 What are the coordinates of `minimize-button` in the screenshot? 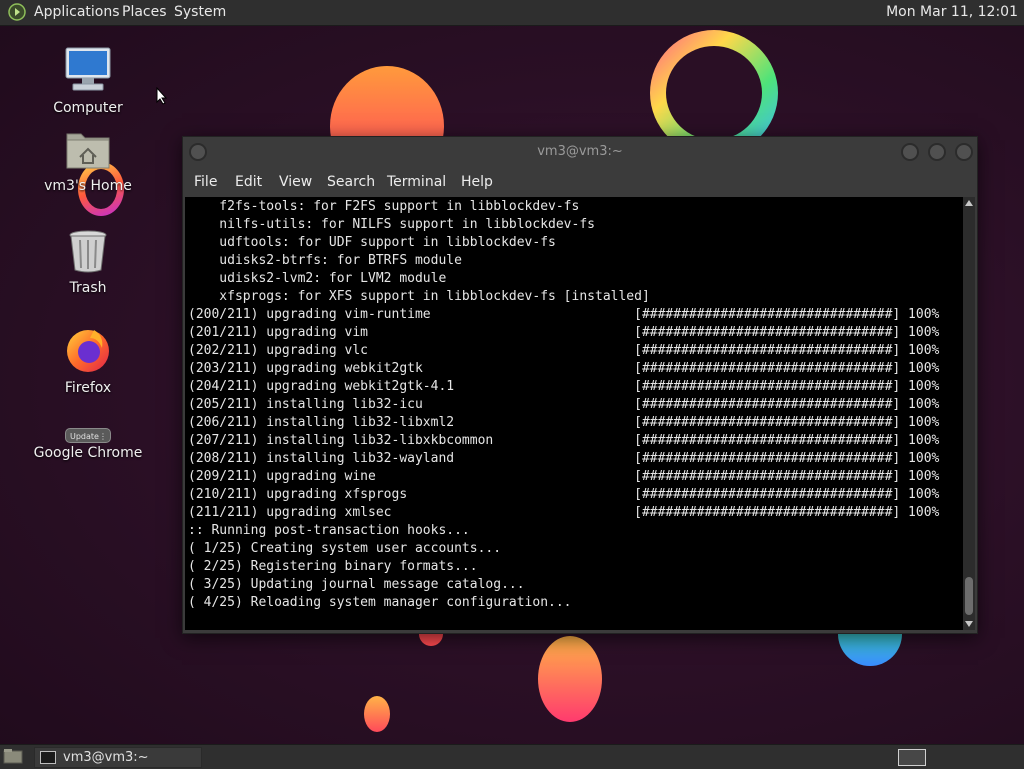 It's located at (910, 152).